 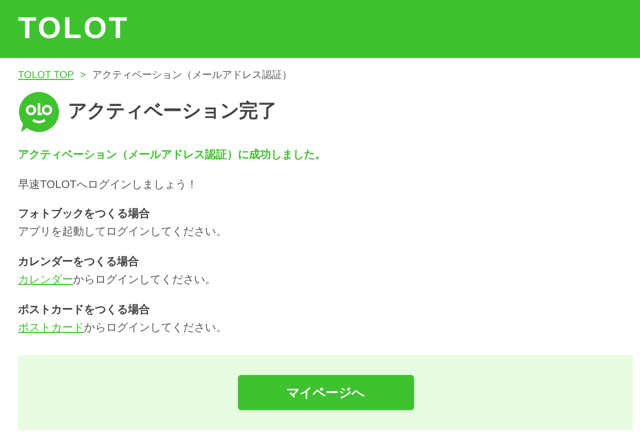 I want to click on smiley-icon, so click(x=39, y=112).